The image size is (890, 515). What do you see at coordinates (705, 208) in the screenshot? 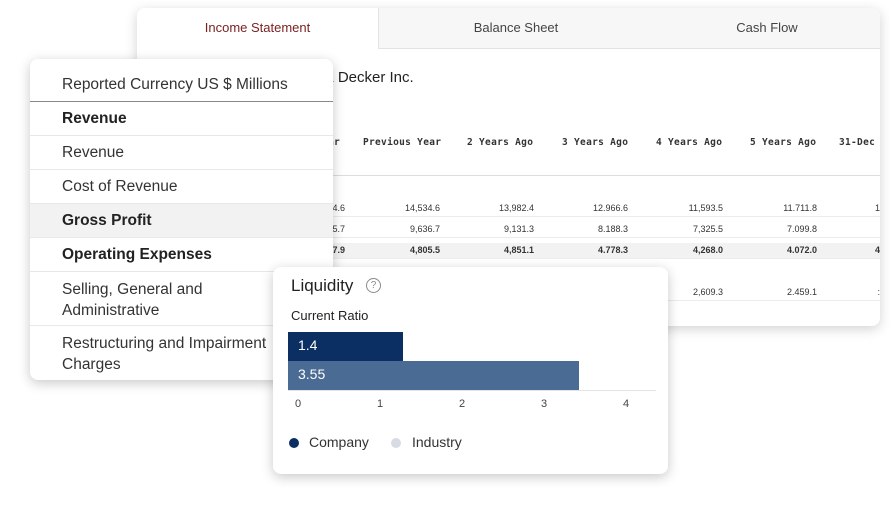
I see `table-cell: 11,593.5` at bounding box center [705, 208].